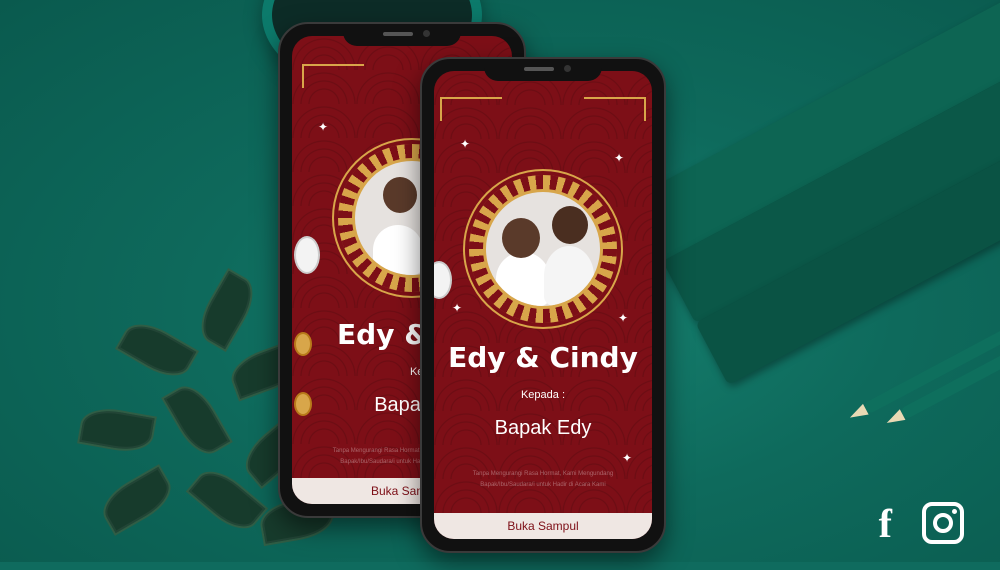  I want to click on open-envelope-button: Buka Sampul, so click(543, 526).